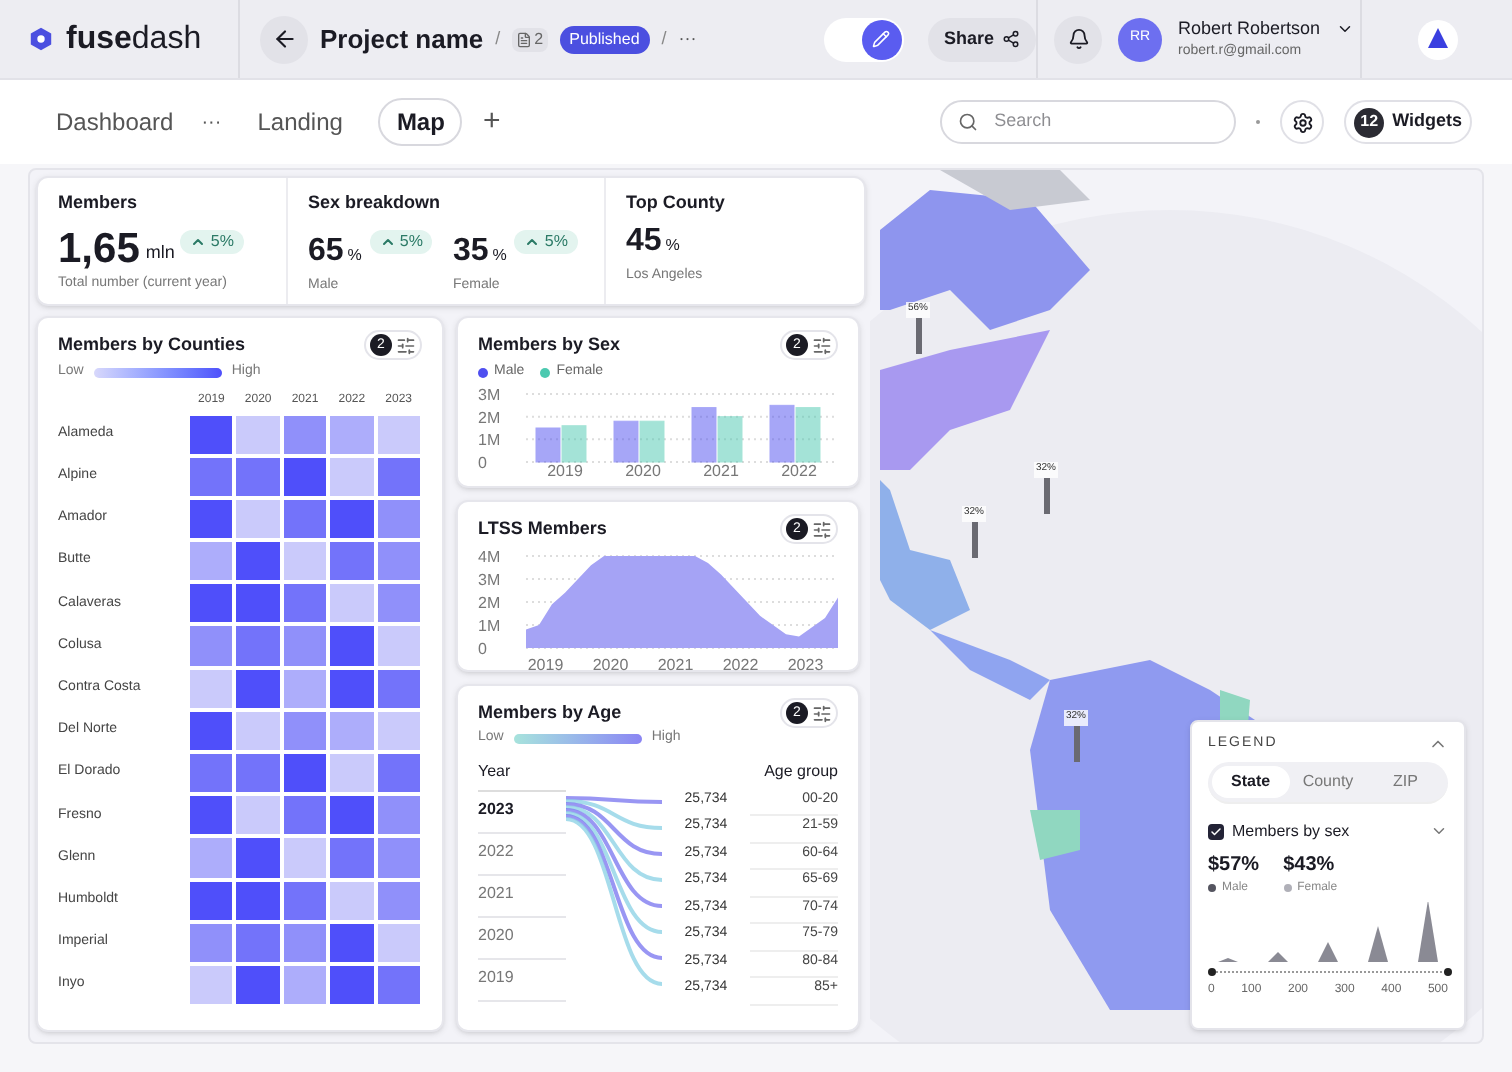 Image resolution: width=1512 pixels, height=1072 pixels. Describe the element at coordinates (115, 122) in the screenshot. I see `page-tab: Dashboard` at that location.